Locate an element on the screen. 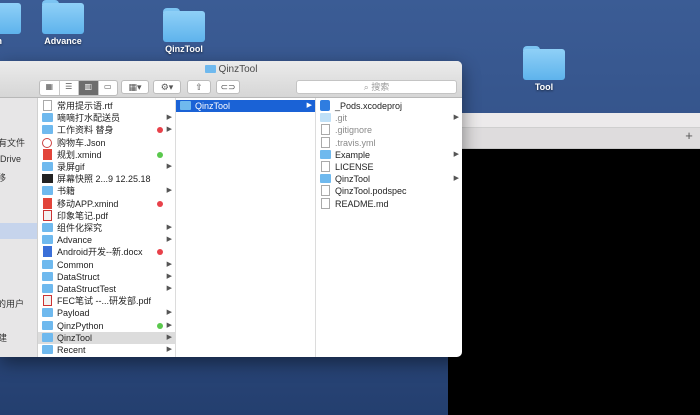 This screenshot has width=700, height=415. window-title: QinzTool is located at coordinates (231, 69).